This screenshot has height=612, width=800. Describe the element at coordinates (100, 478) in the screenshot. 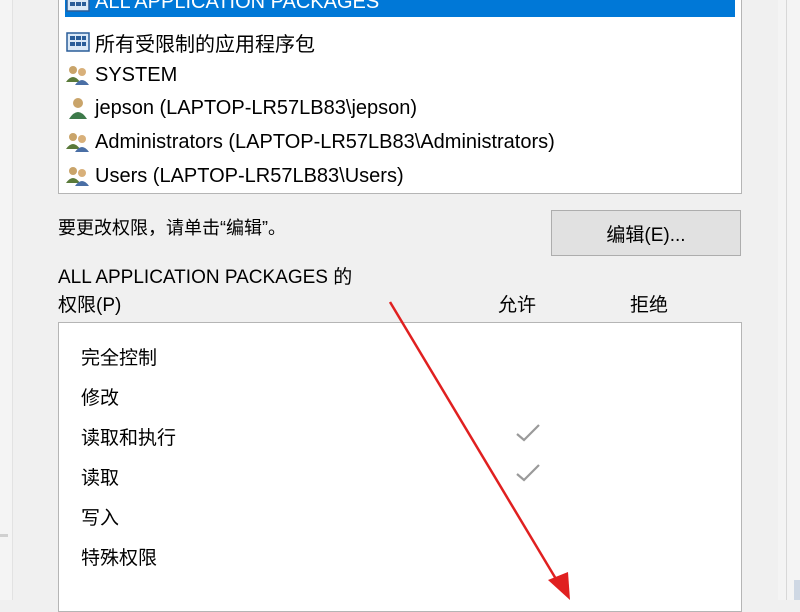

I see `permission-label: 读取` at that location.